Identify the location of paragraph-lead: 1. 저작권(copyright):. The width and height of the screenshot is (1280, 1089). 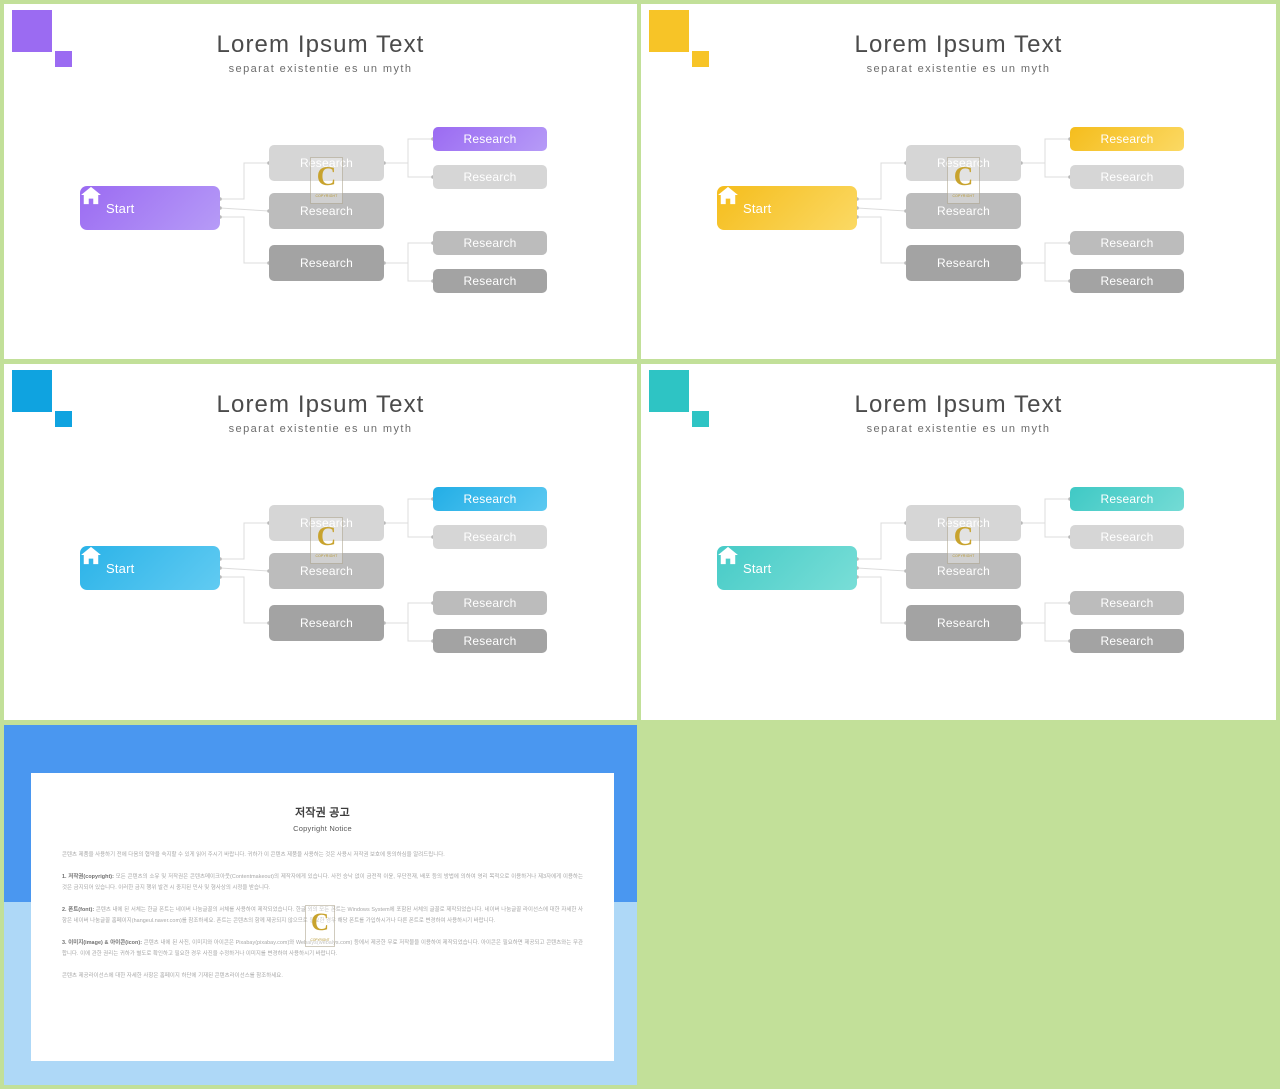
(88, 876).